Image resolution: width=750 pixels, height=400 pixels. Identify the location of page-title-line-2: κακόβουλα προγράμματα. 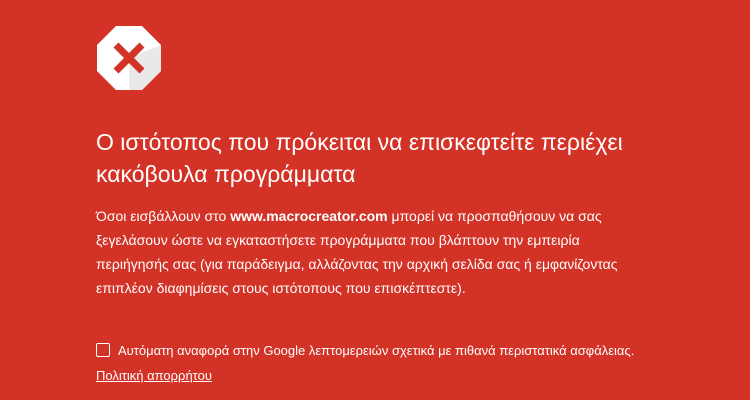
(226, 174).